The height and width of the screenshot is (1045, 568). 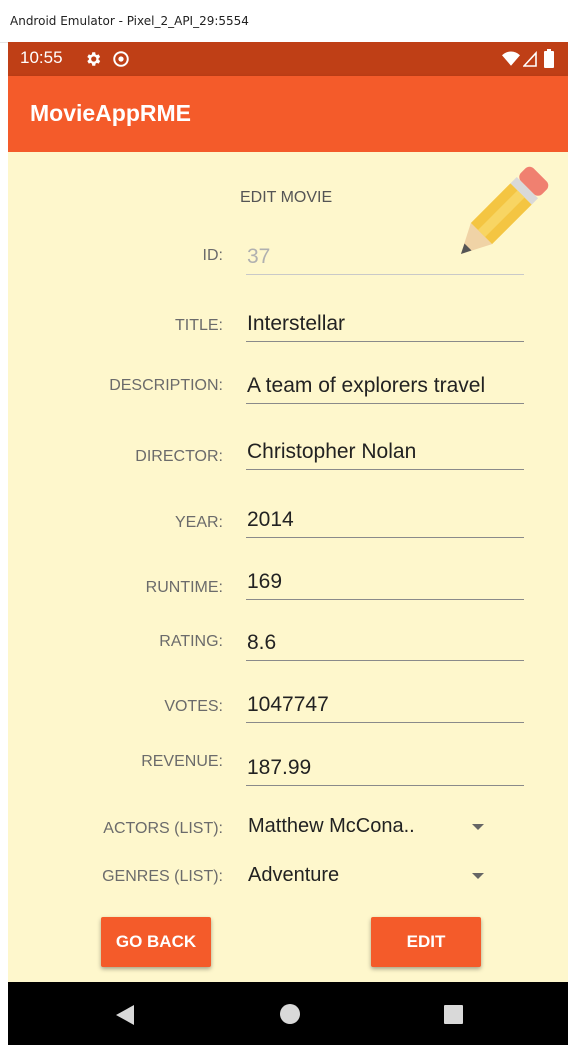 I want to click on battery-icon, so click(x=549, y=58).